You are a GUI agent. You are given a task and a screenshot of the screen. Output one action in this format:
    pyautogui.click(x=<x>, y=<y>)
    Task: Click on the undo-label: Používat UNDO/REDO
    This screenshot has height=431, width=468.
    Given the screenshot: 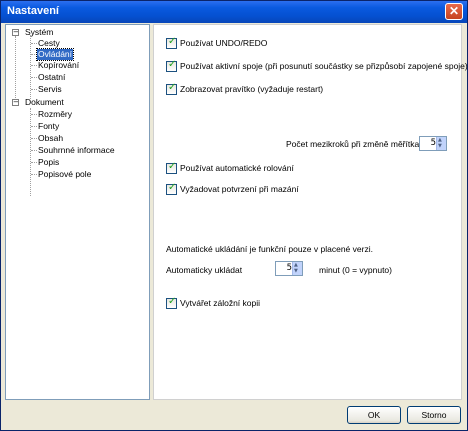 What is the action you would take?
    pyautogui.click(x=224, y=43)
    